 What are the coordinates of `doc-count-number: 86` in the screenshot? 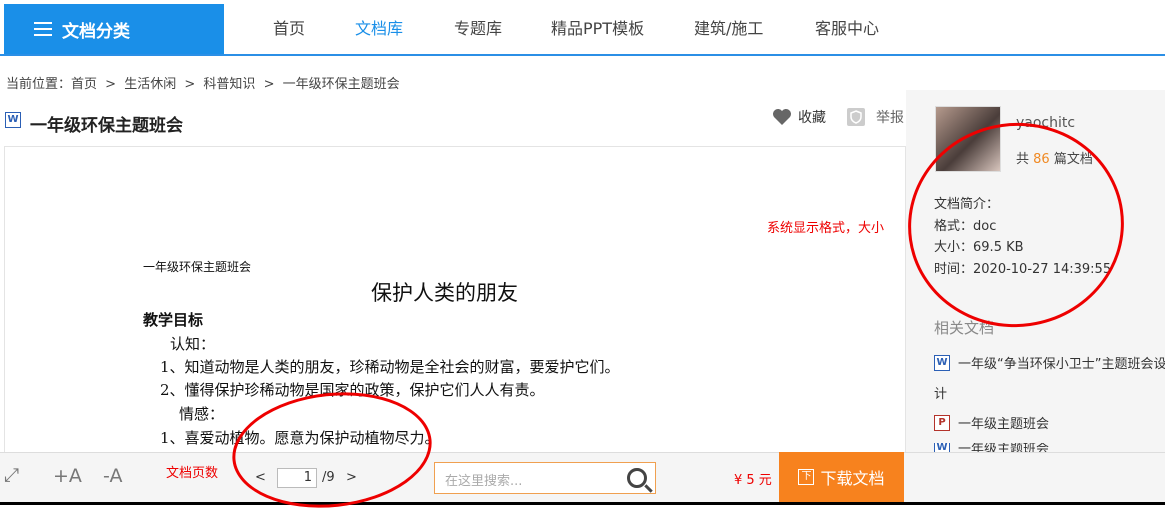 It's located at (1041, 159).